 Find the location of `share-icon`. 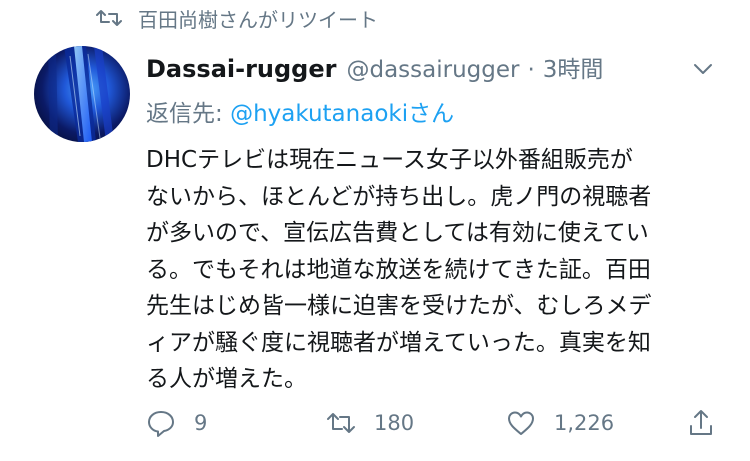

share-icon is located at coordinates (701, 422).